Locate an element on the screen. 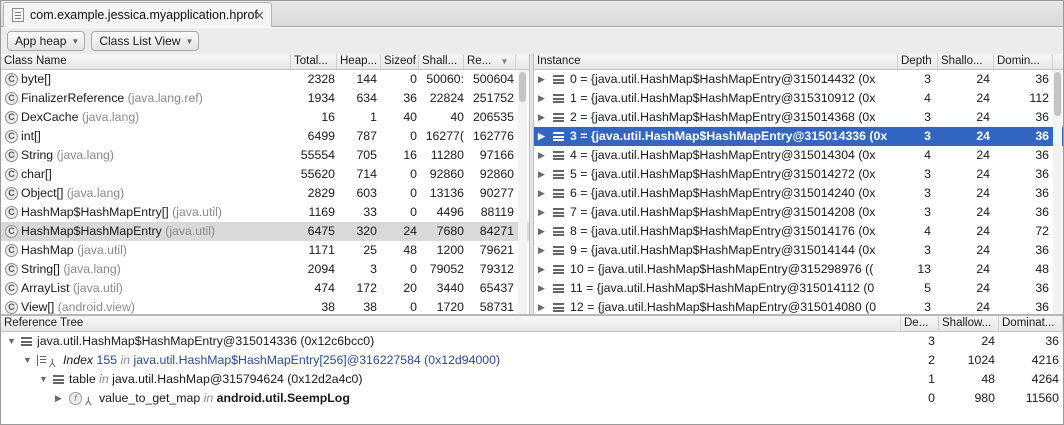 The height and width of the screenshot is (425, 1064). view-selector-combo: Class List View ▼ is located at coordinates (145, 41).